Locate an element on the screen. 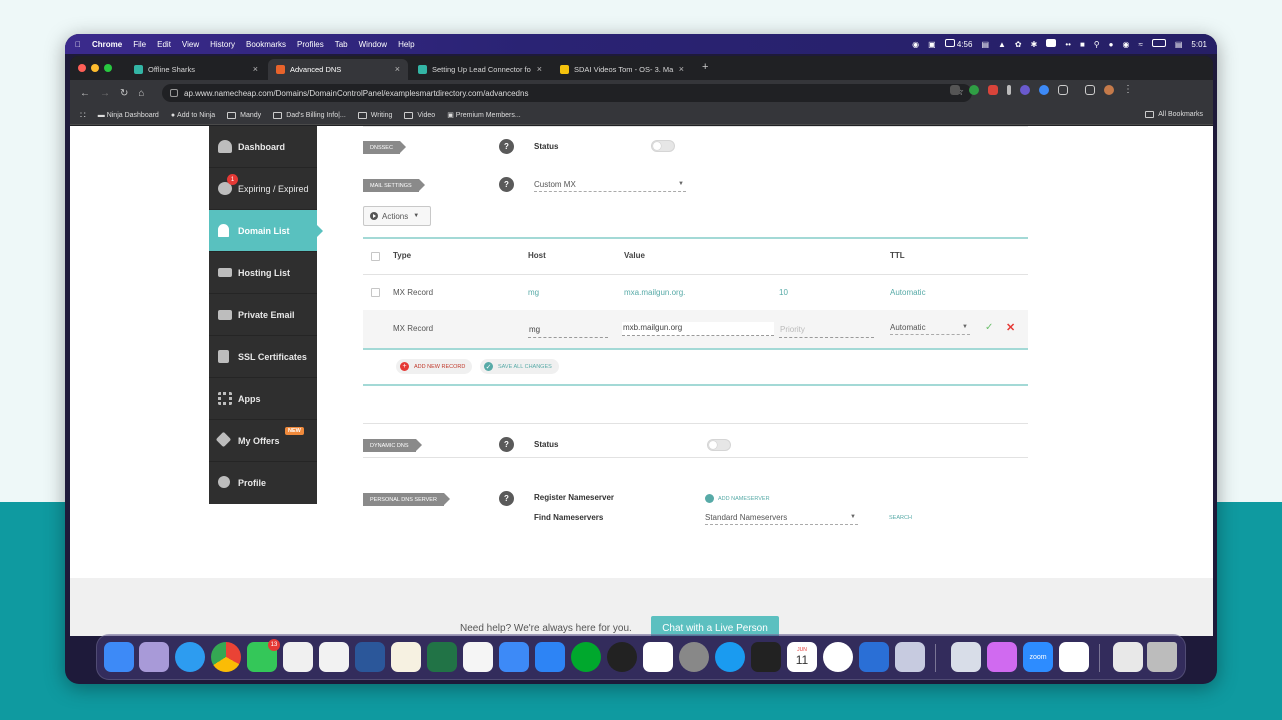  kebab-menu-icon: ⋮ is located at coordinates (1128, 89).